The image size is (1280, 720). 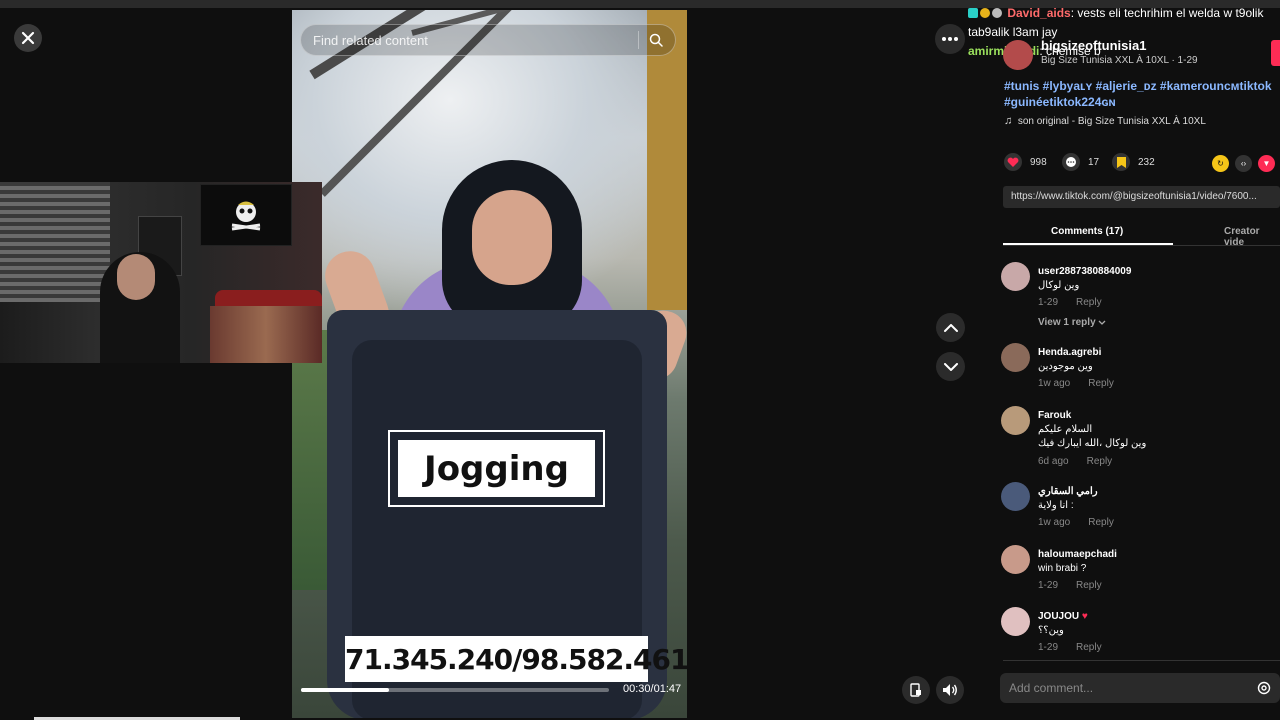 I want to click on comment-count: 17, so click(x=1094, y=162).